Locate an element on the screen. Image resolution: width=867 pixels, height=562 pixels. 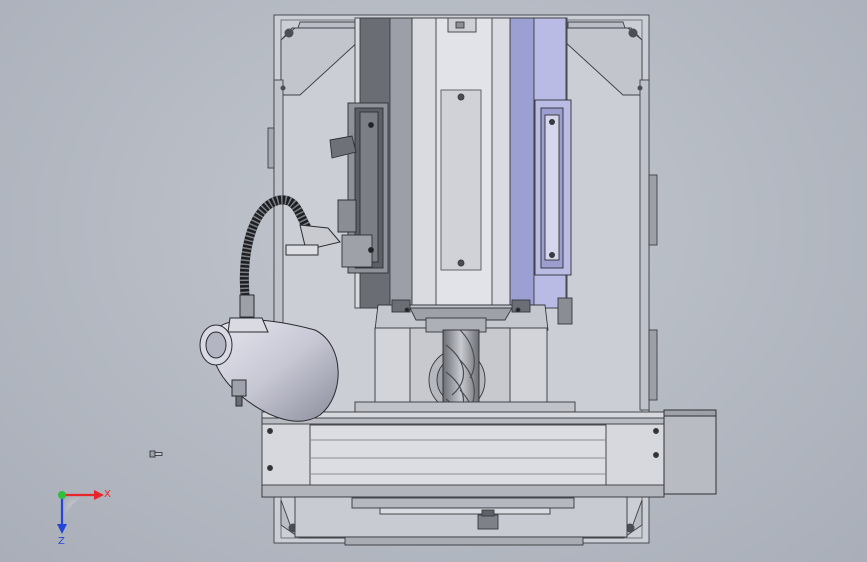
base-saddle is located at coordinates (461, 521).